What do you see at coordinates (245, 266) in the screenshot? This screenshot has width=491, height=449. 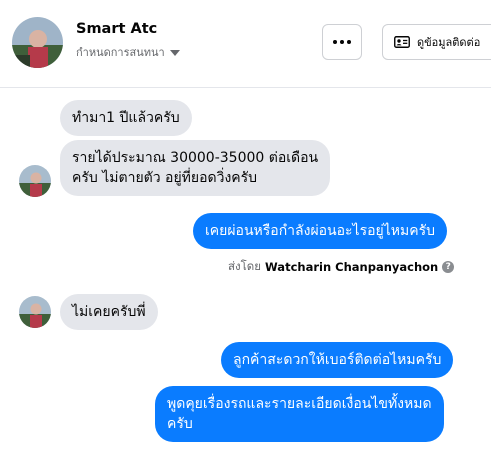 I see `sent-by-prefix: ส่งโดย` at bounding box center [245, 266].